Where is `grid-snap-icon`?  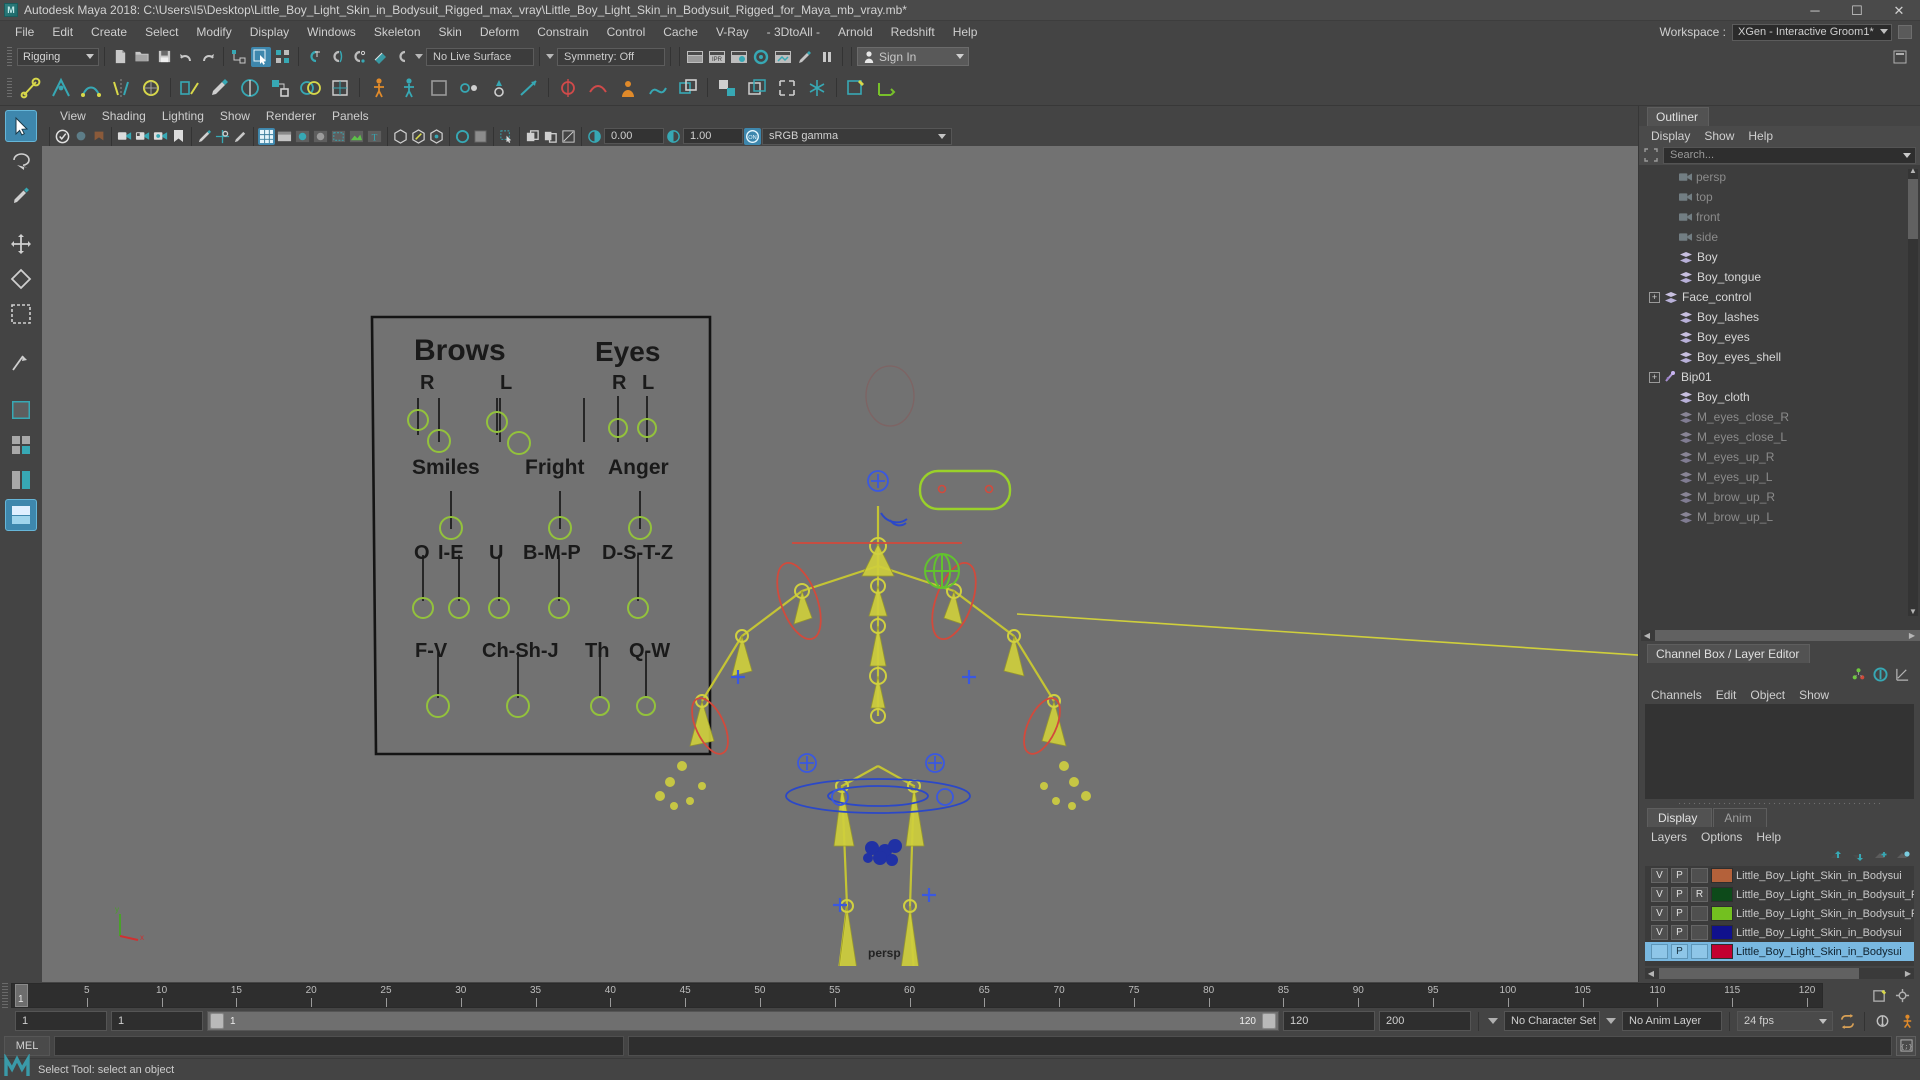
grid-snap-icon is located at coordinates (222, 136).